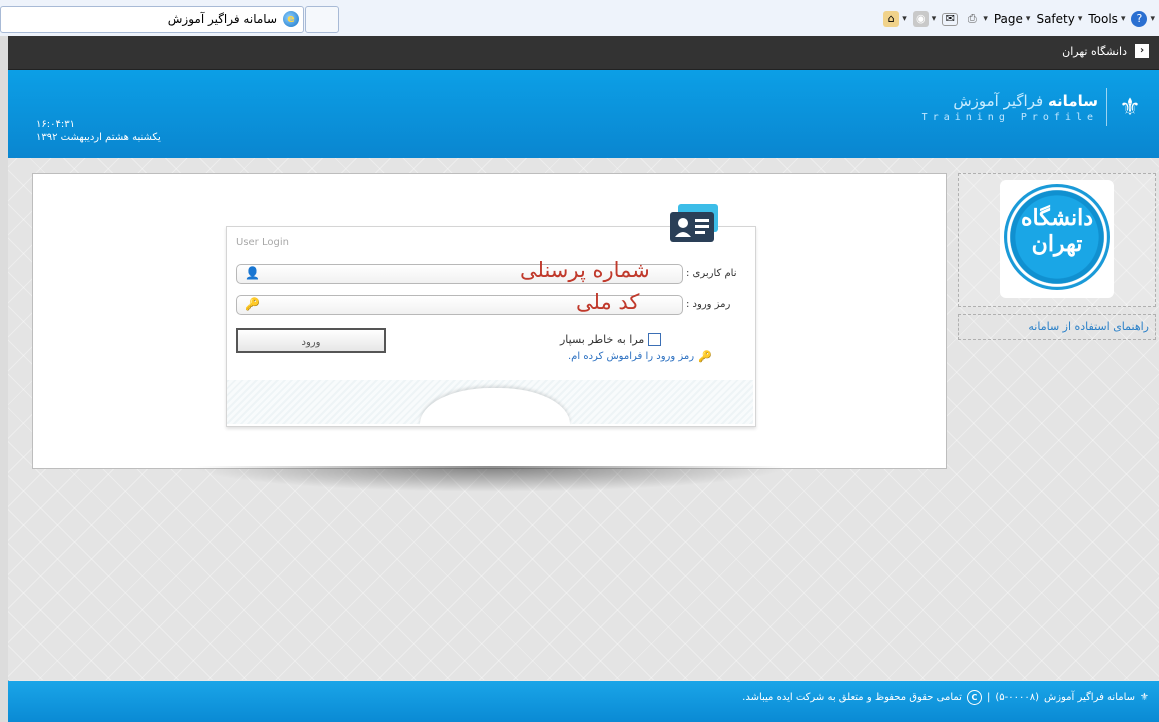 This screenshot has width=1159, height=722. Describe the element at coordinates (974, 697) in the screenshot. I see `copyright-icon: C` at that location.